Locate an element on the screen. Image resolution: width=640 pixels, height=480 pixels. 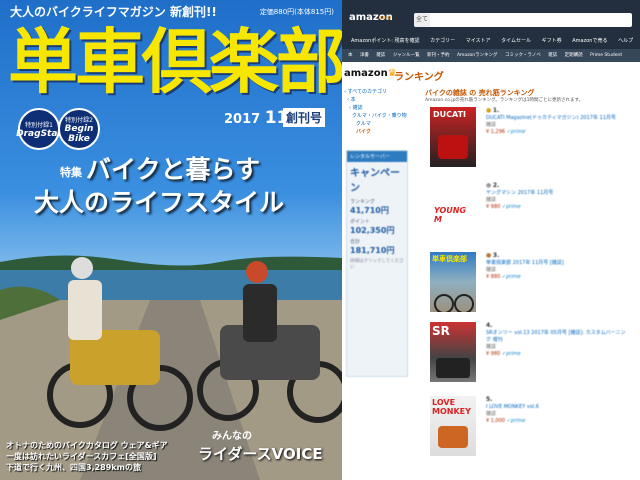
subnav-comics: コミック・ラノベ is located at coordinates (523, 55).